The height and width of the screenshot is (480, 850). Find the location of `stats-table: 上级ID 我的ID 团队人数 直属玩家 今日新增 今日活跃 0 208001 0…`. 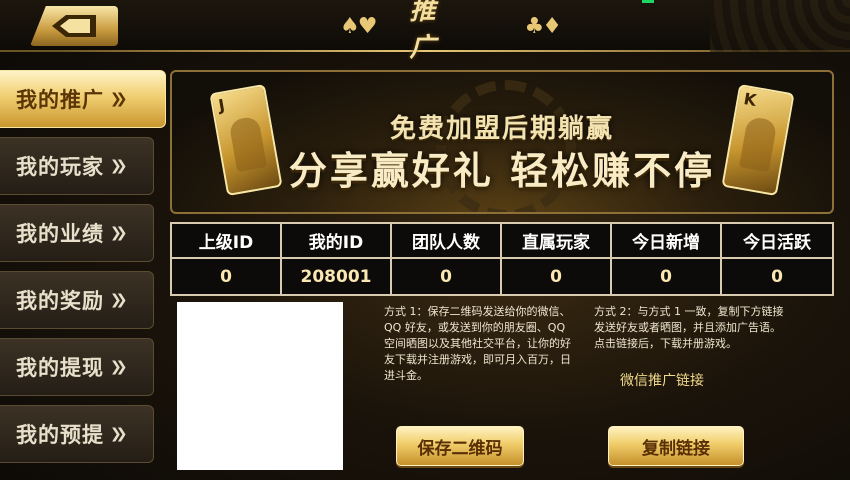

stats-table: 上级ID 我的ID 团队人数 直属玩家 今日新增 今日活跃 0 208001 0… is located at coordinates (502, 259).